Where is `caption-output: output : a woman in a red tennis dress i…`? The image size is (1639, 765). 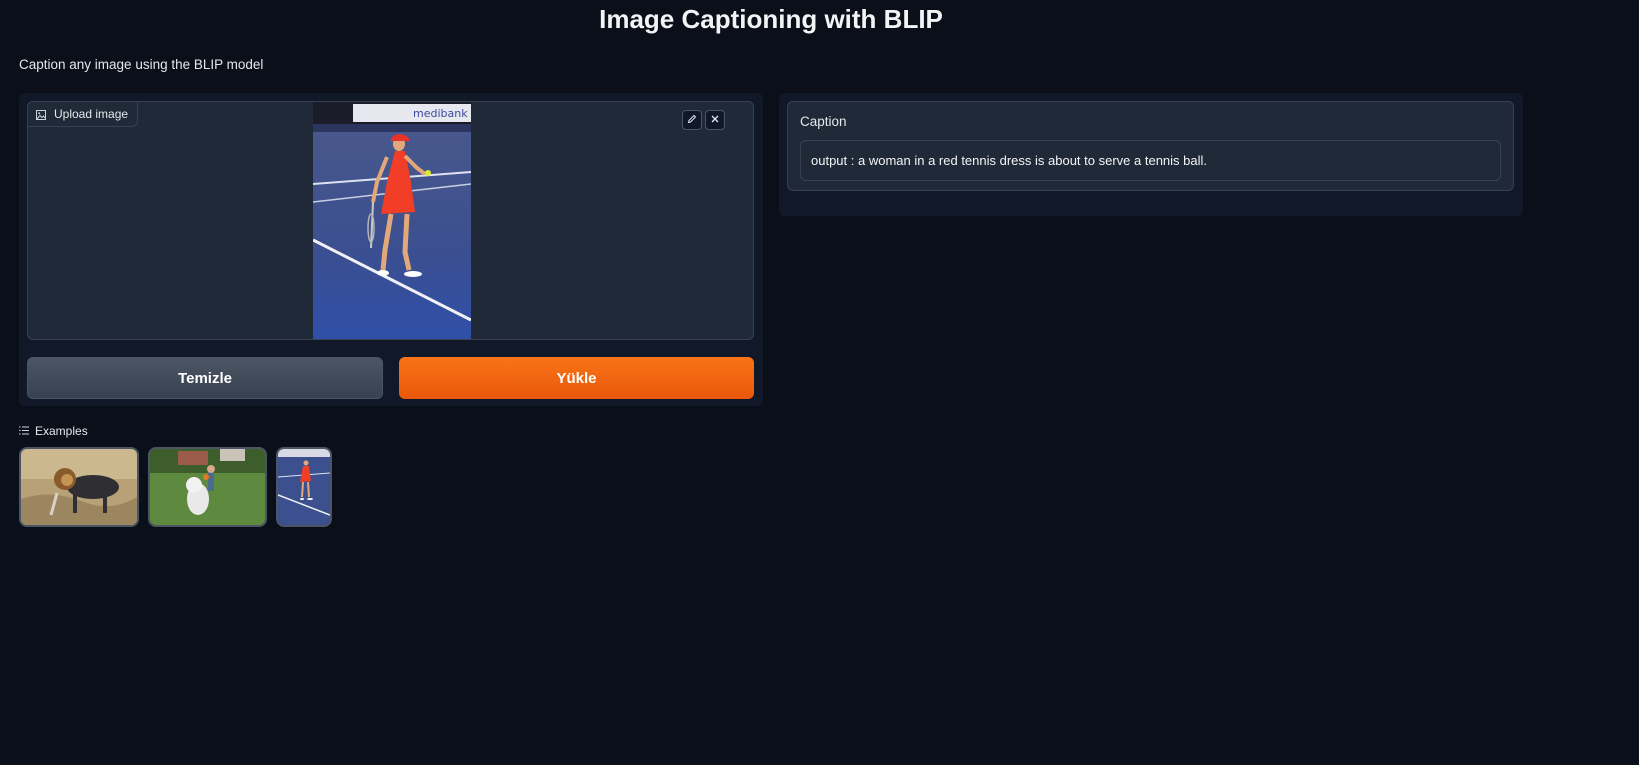 caption-output: output : a woman in a red tennis dress i… is located at coordinates (1150, 160).